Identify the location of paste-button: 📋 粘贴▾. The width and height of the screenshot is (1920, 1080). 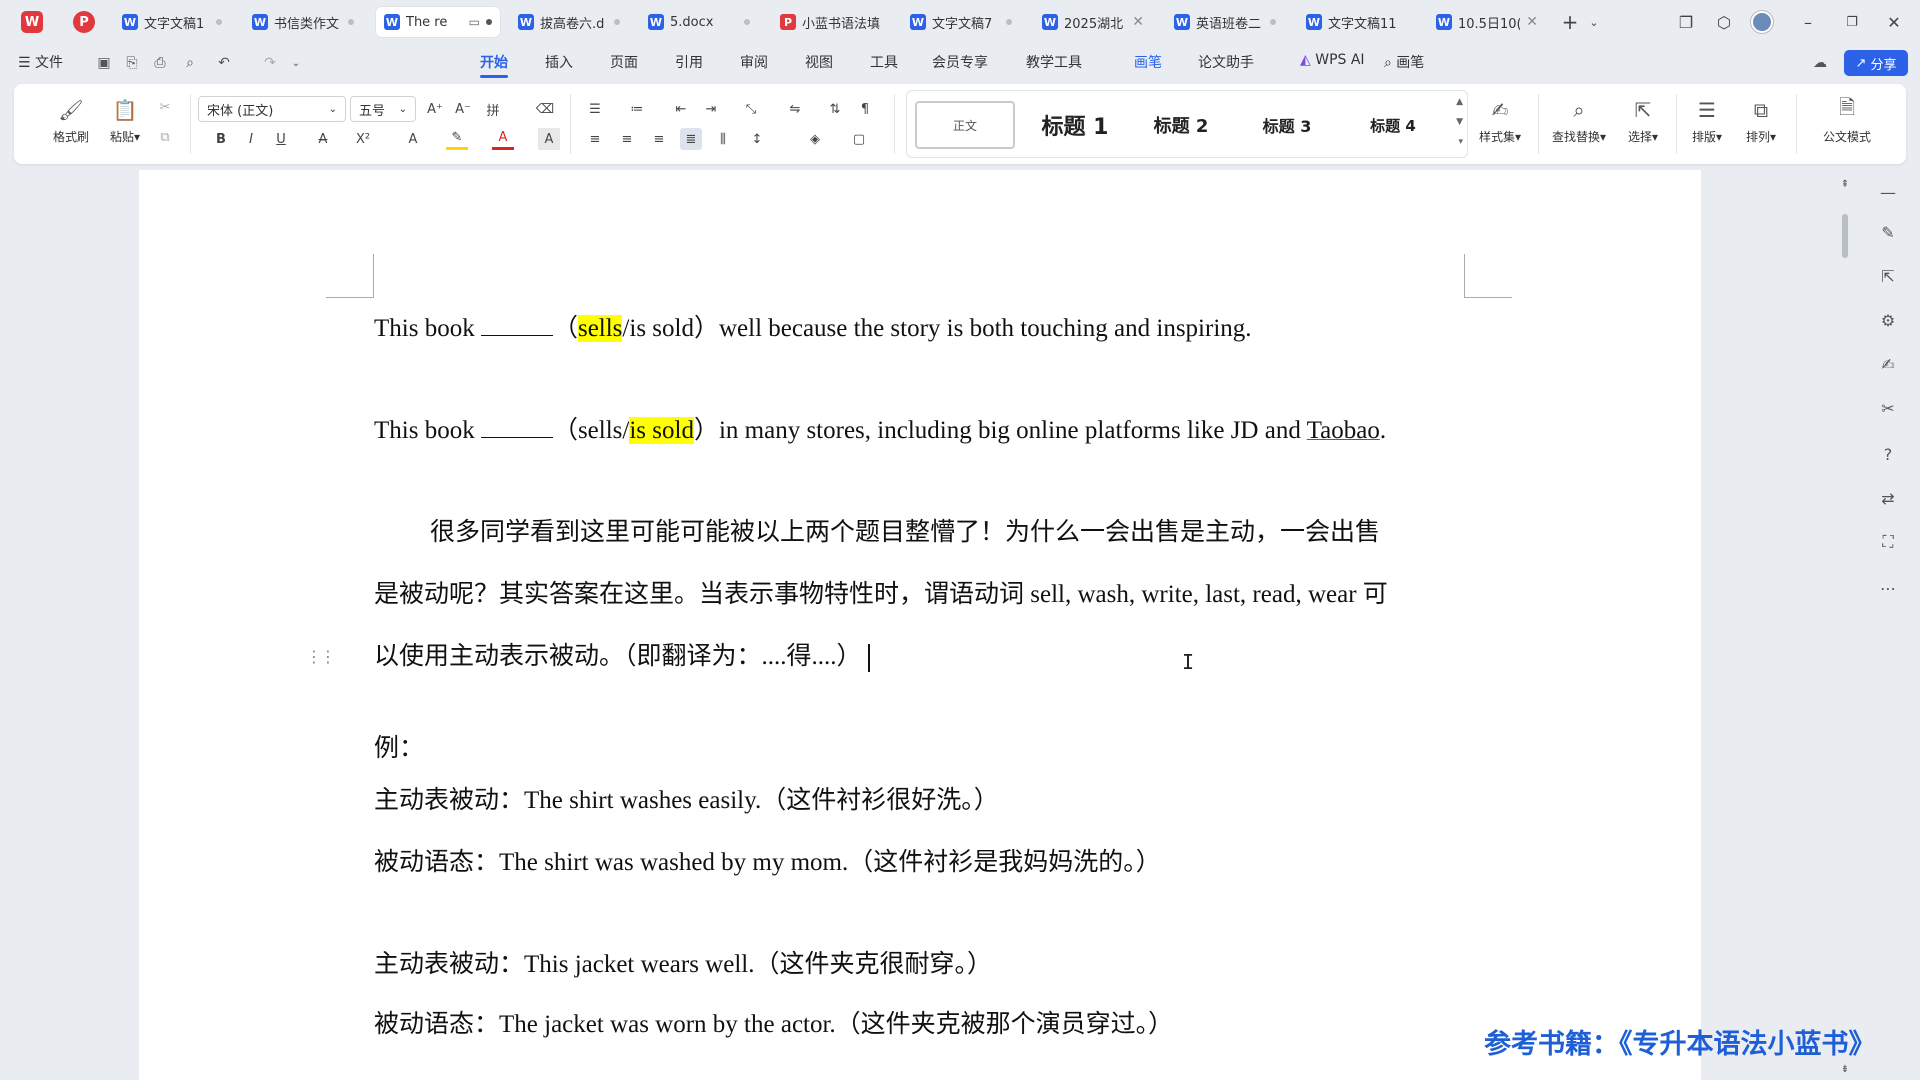
(125, 120).